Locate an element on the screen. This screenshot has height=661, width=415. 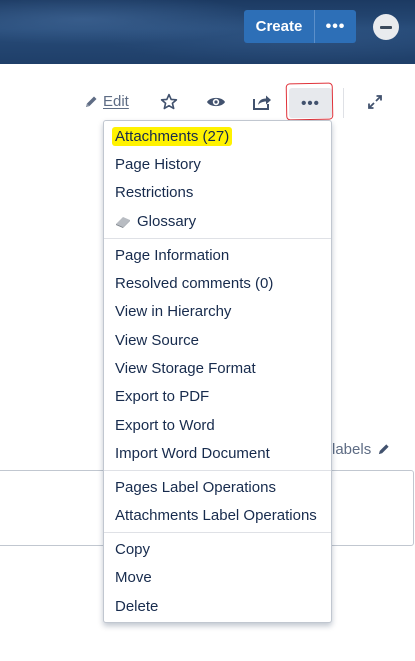
watch-button is located at coordinates (216, 102).